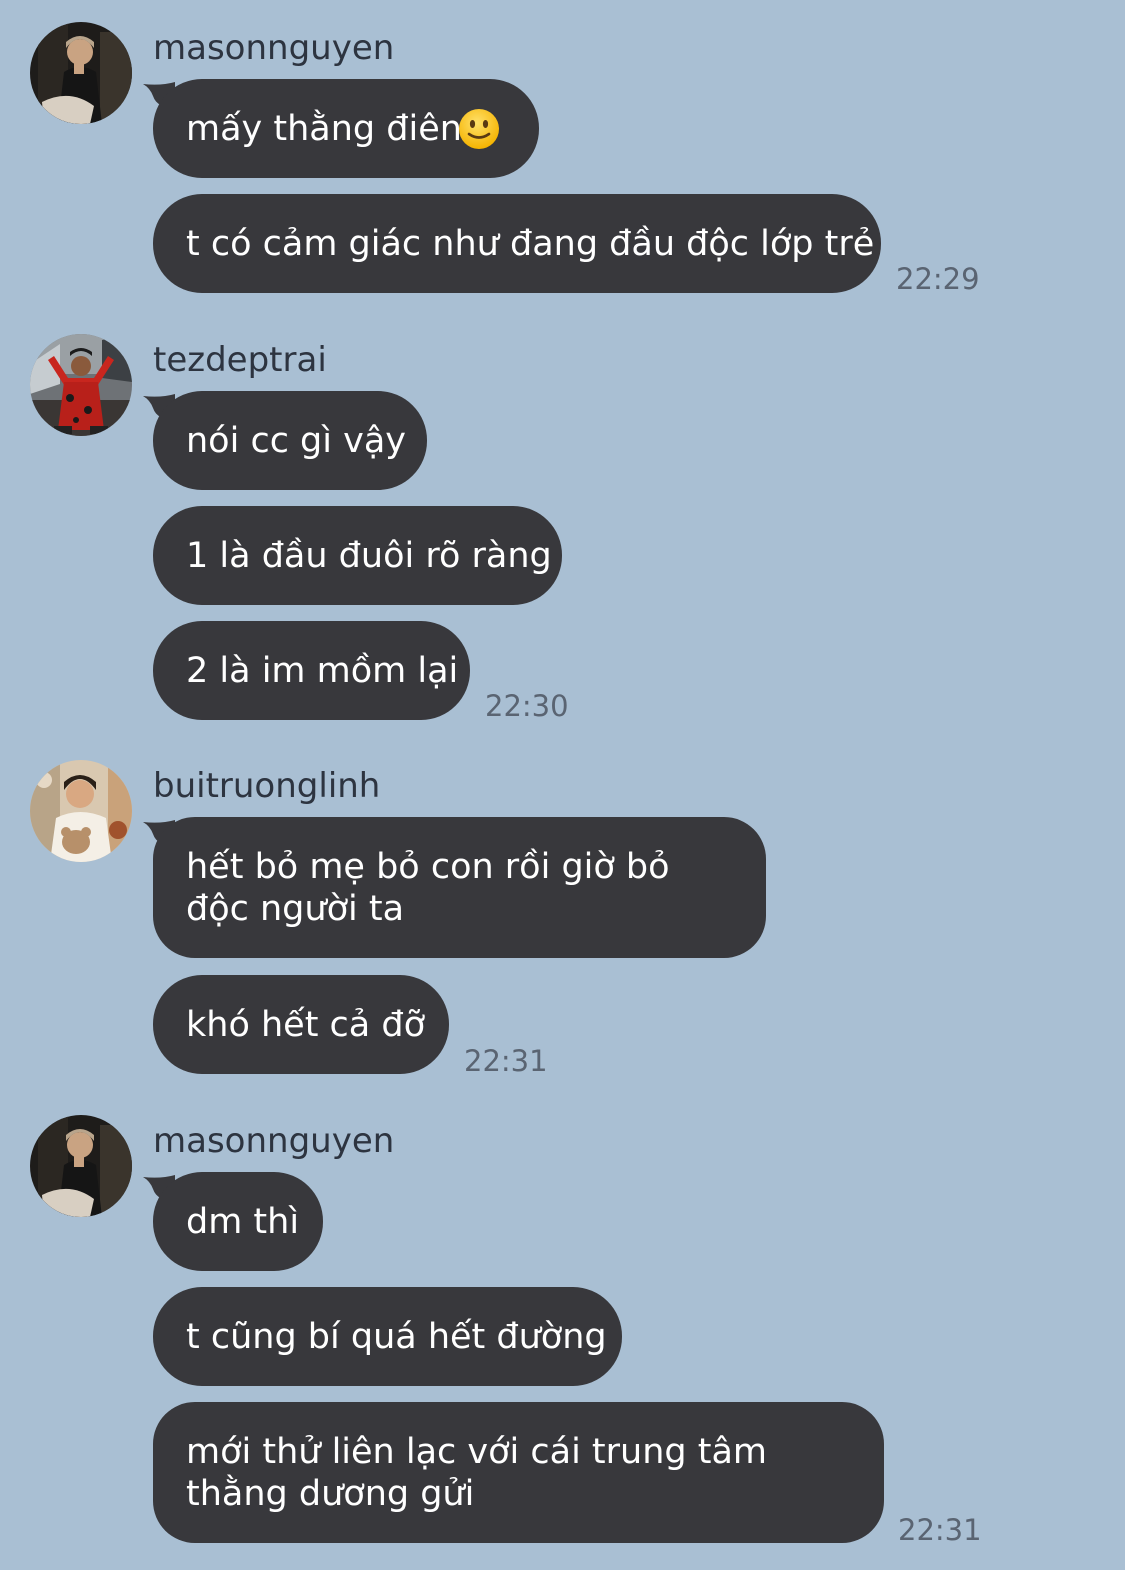  I want to click on message-text: khó hết cả đỡ, so click(306, 1024).